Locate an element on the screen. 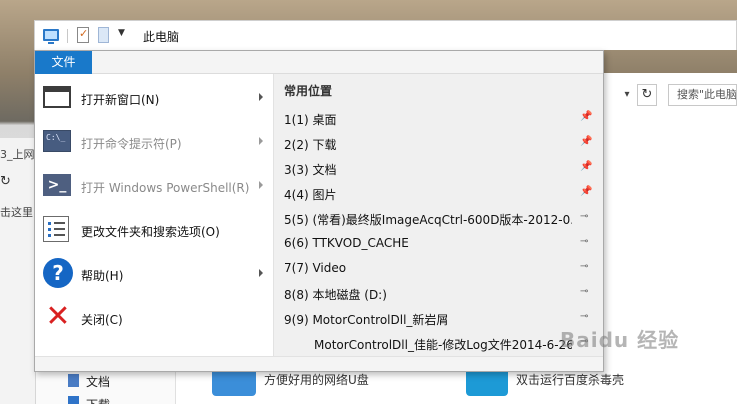 Image resolution: width=737 pixels, height=404 pixels. new-window-icon is located at coordinates (57, 97).